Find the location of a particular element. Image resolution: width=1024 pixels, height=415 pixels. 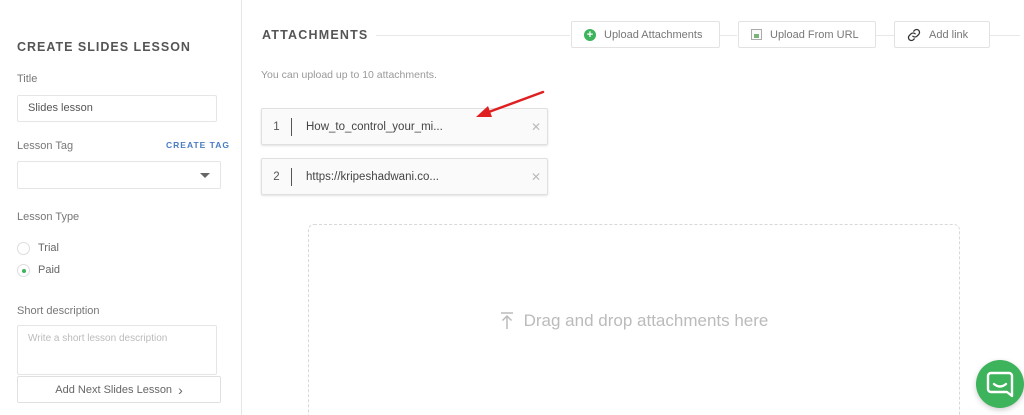

attachment-index: 1 is located at coordinates (276, 126).